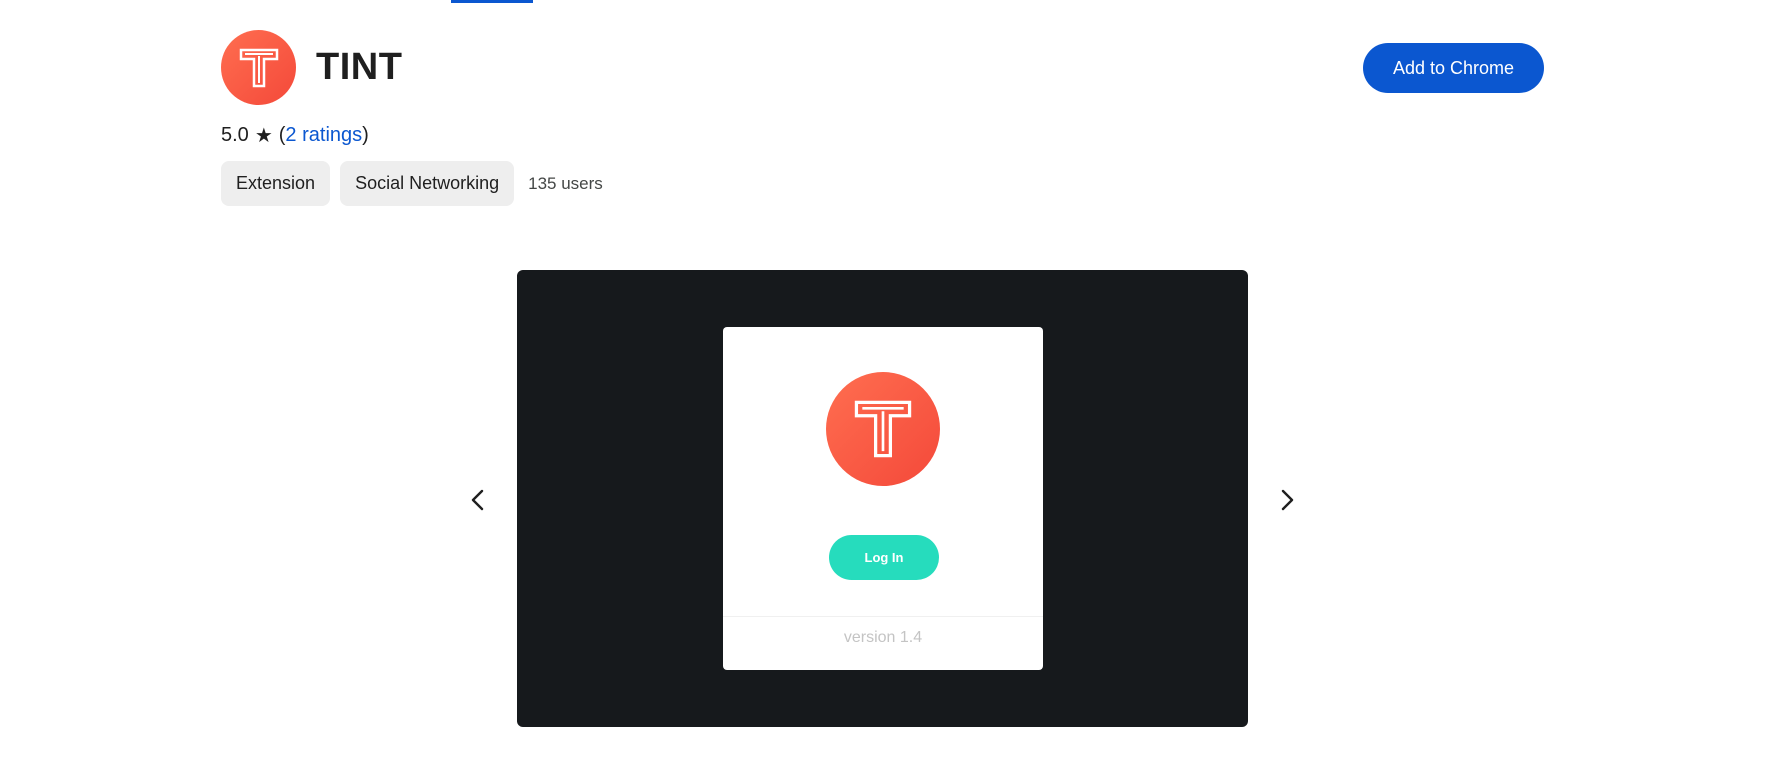  I want to click on category-chips: Extension Social Networking 135 users, so click(412, 183).